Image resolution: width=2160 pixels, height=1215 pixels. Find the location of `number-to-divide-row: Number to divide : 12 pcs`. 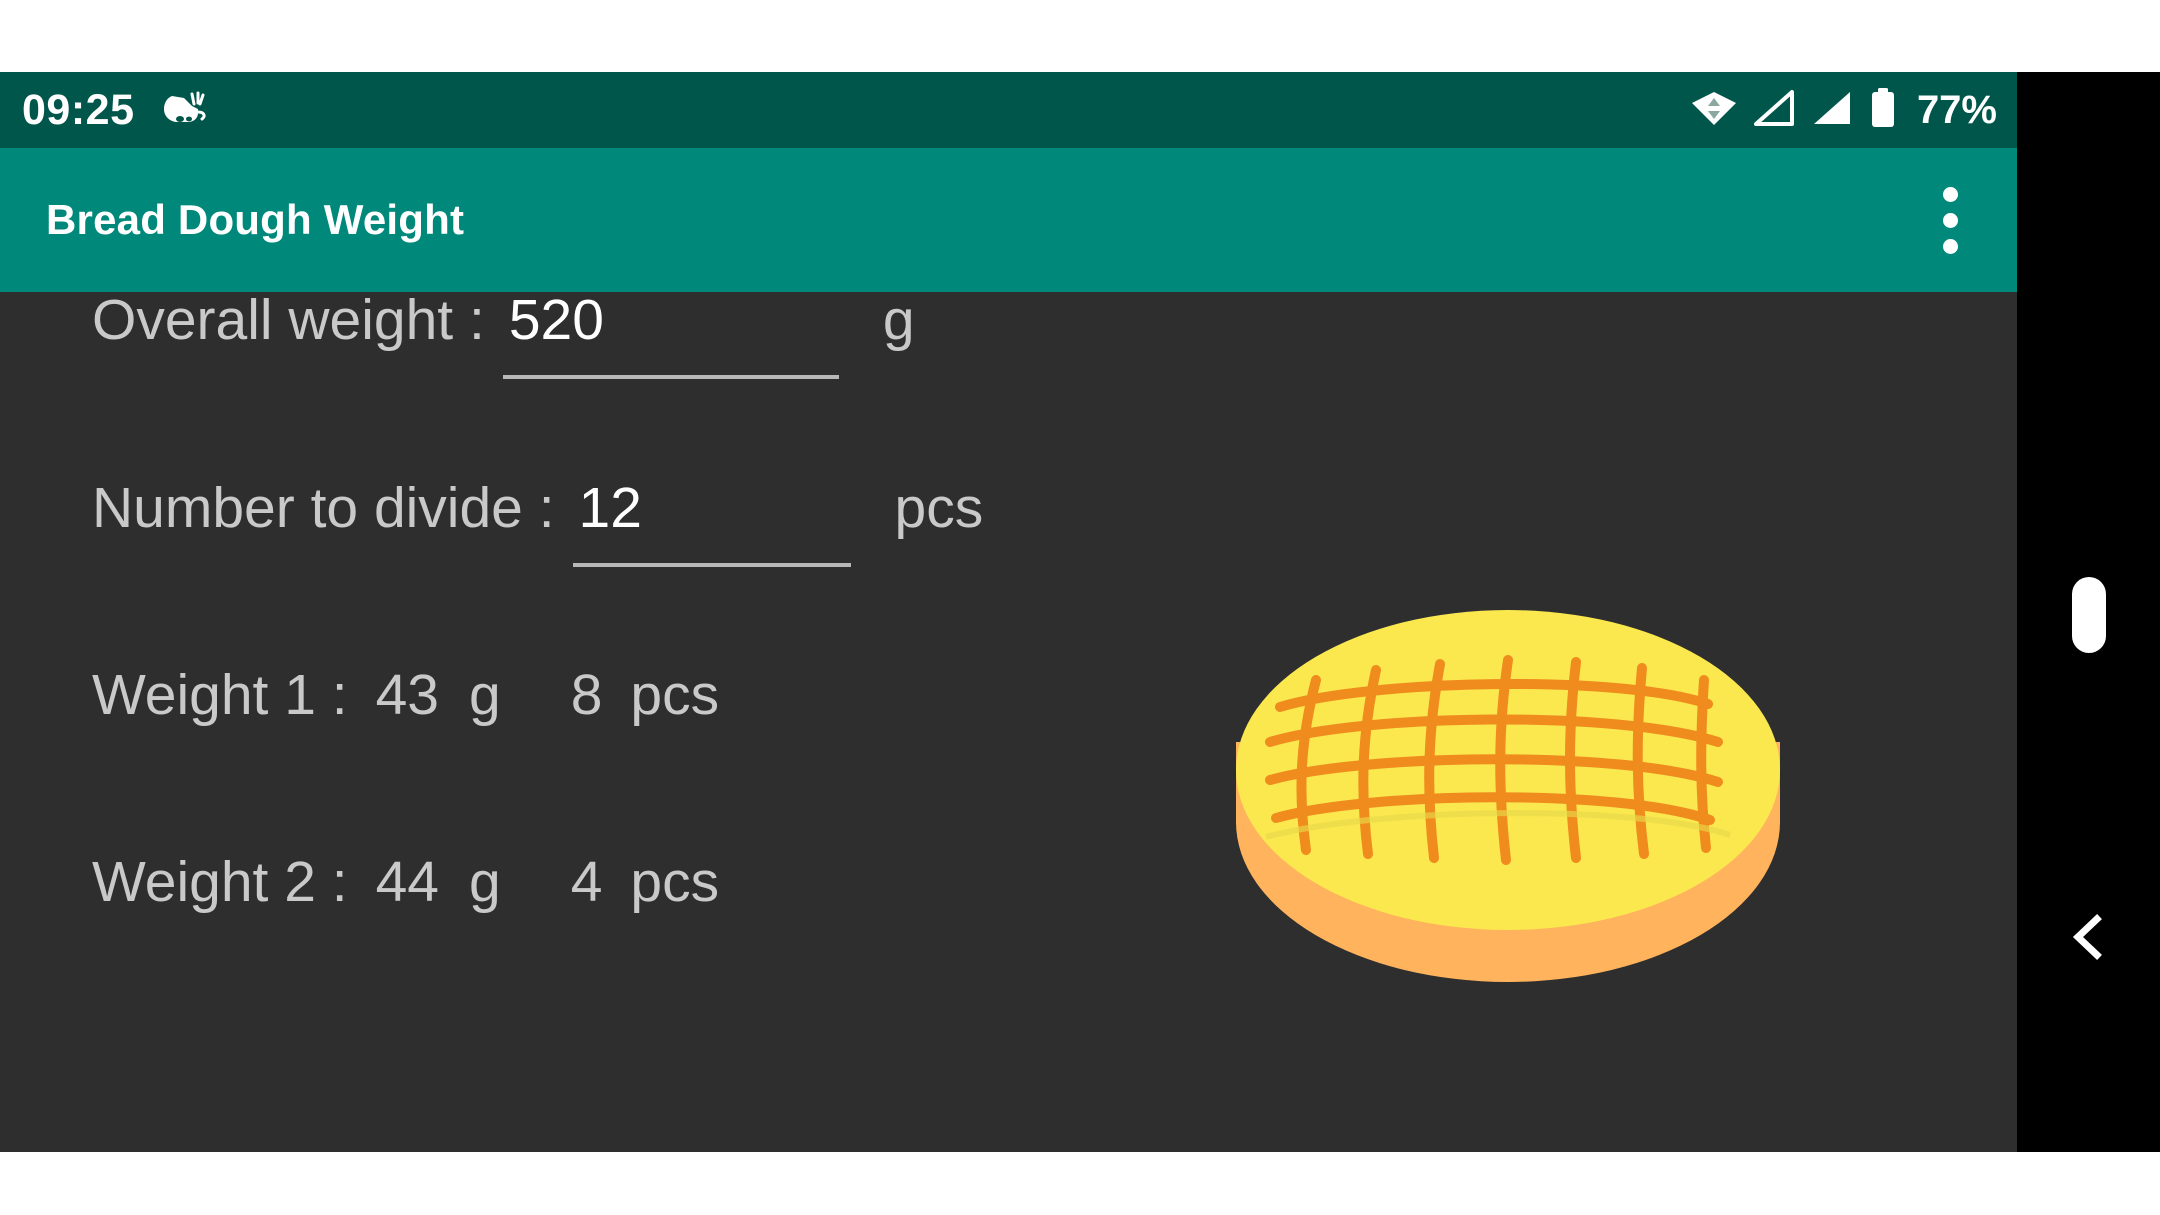

number-to-divide-row: Number to divide : 12 pcs is located at coordinates (537, 523).